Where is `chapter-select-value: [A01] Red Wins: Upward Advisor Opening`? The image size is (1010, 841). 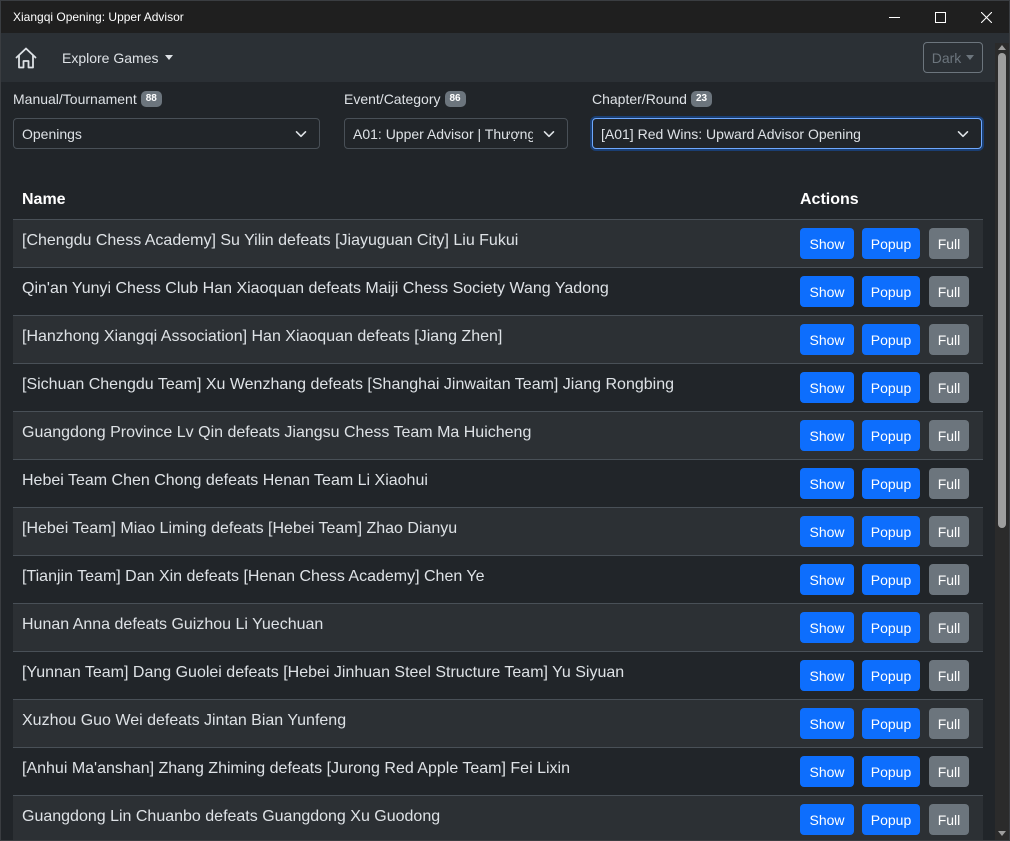
chapter-select-value: [A01] Red Wins: Upward Advisor Opening is located at coordinates (731, 133).